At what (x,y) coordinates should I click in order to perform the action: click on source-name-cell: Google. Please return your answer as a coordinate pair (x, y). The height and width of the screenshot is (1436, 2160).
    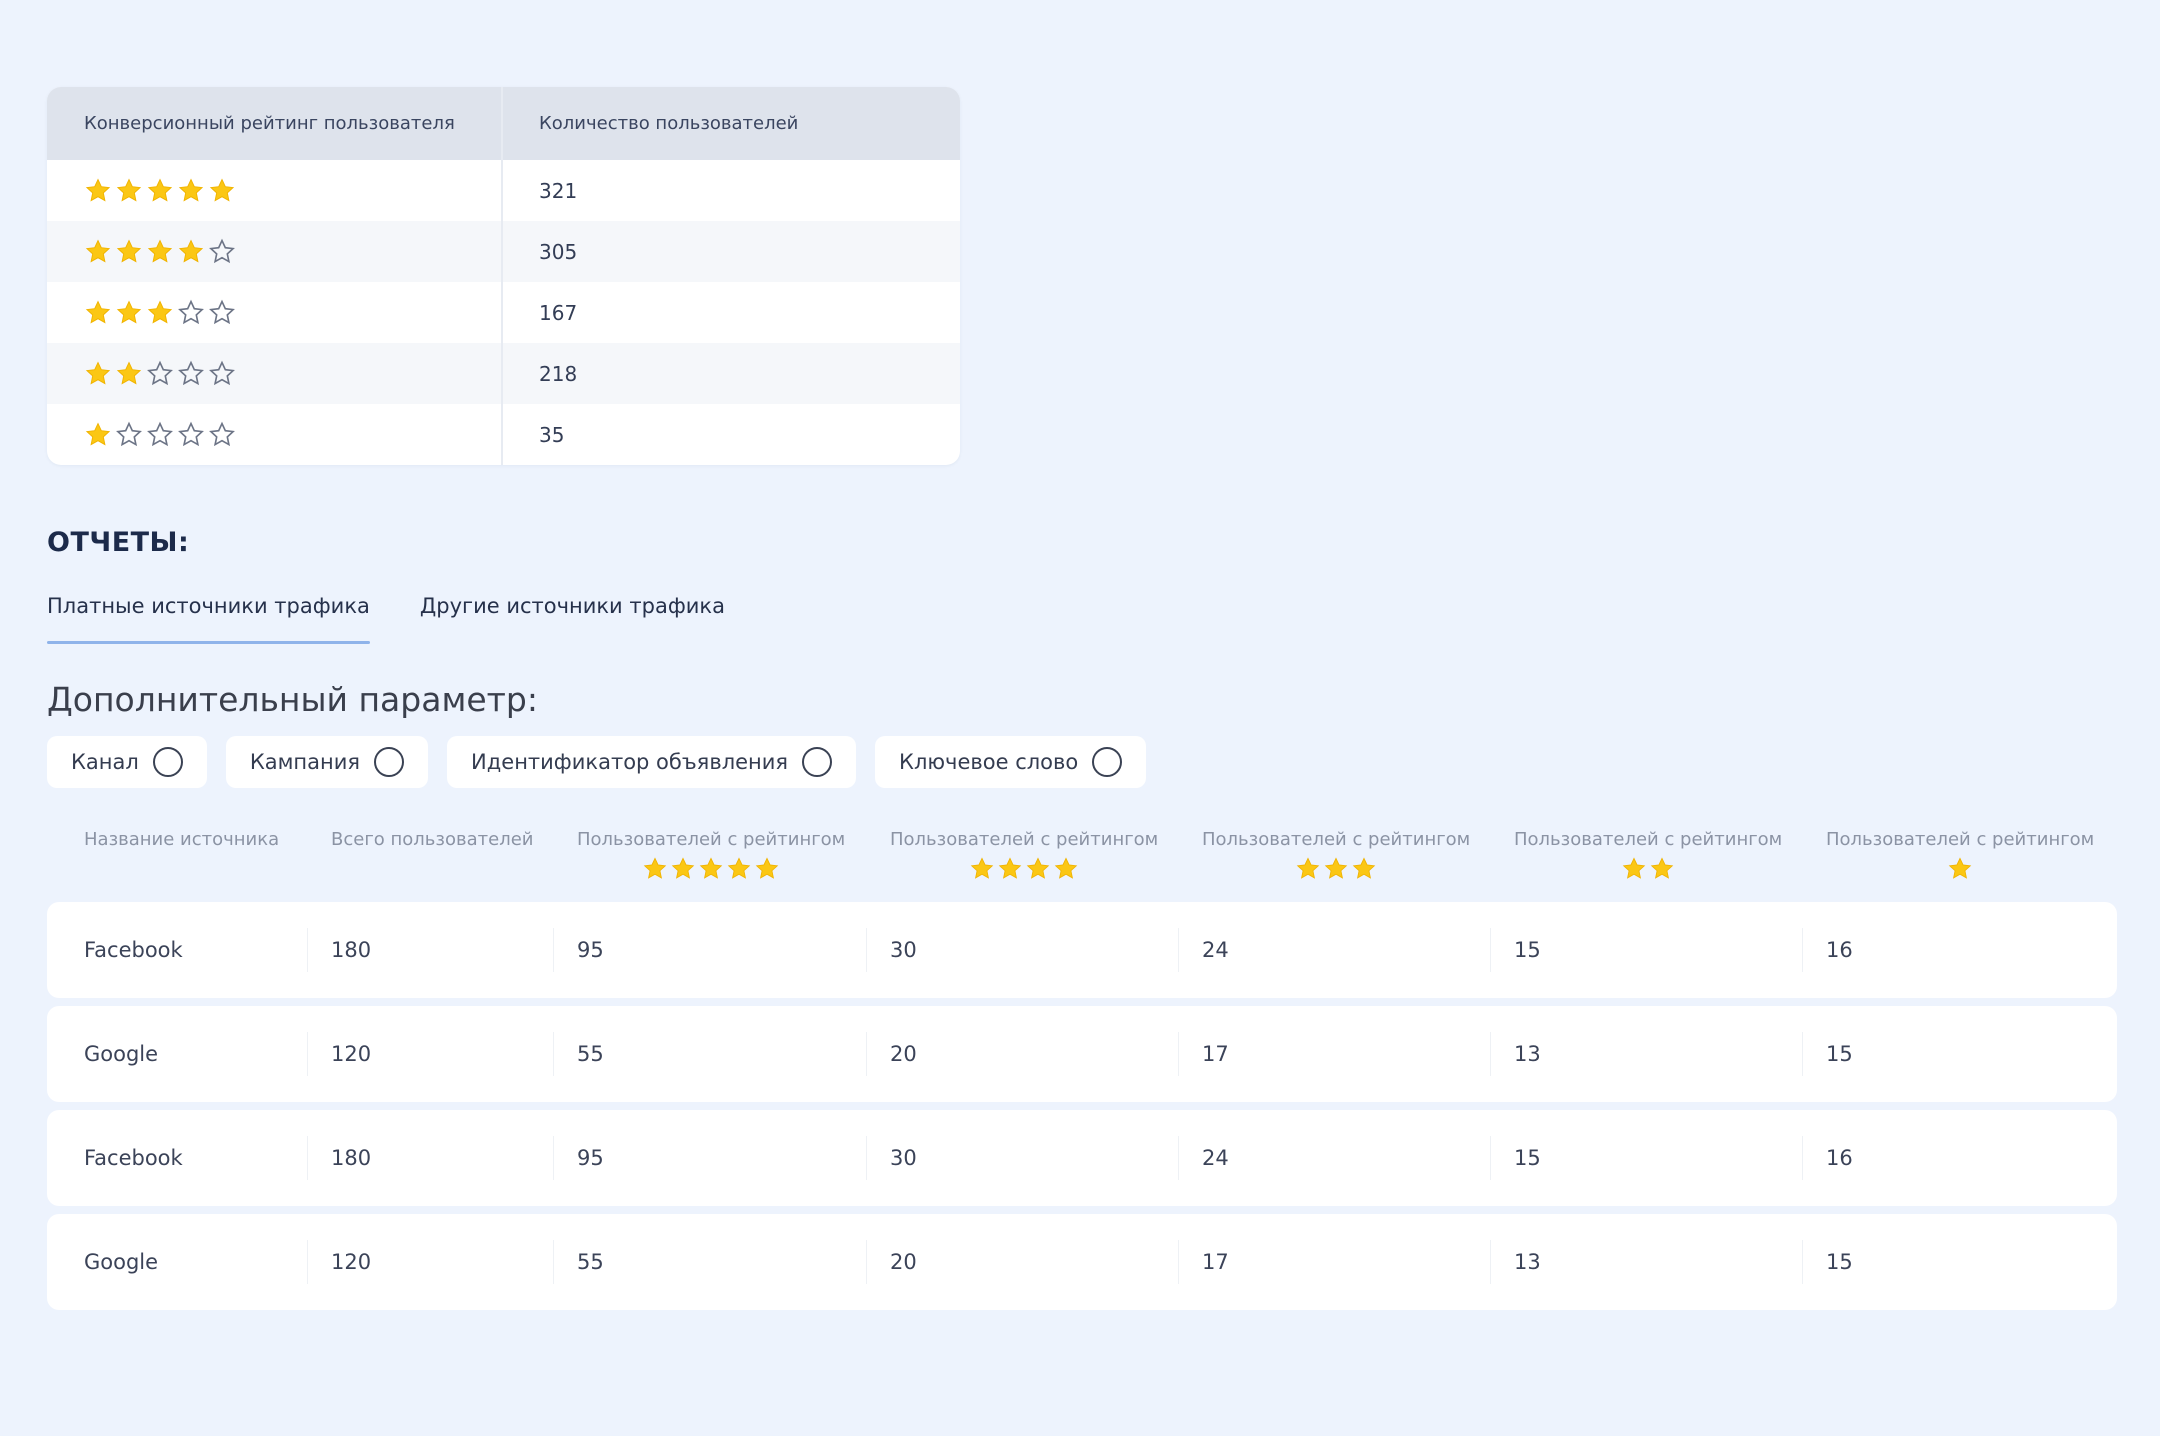
    Looking at the image, I should click on (121, 1262).